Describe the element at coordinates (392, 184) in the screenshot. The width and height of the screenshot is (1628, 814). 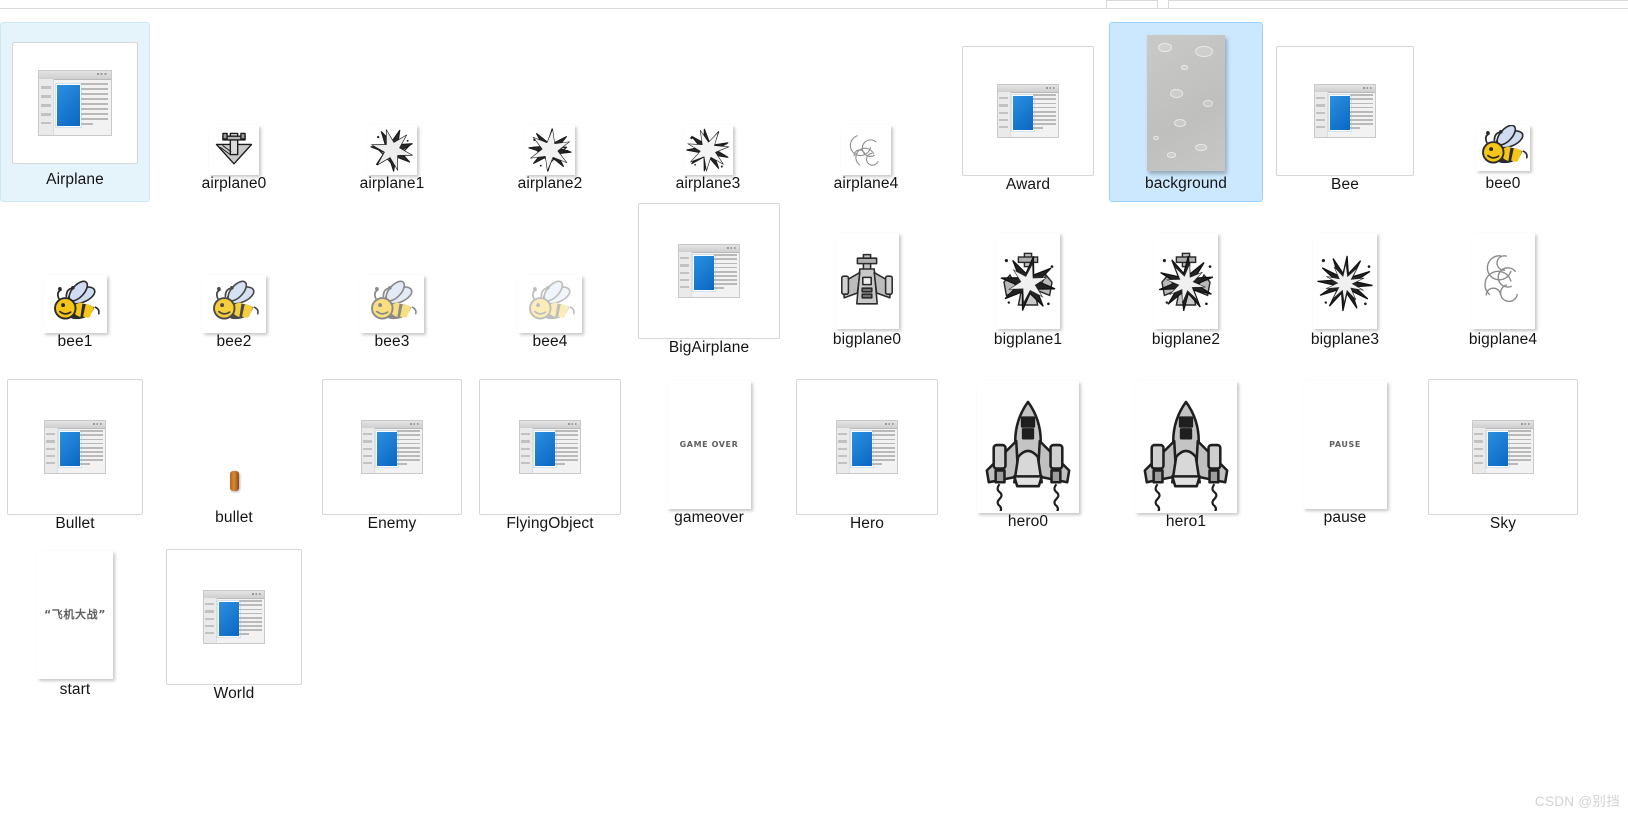
I see `item-label: airplane1` at that location.